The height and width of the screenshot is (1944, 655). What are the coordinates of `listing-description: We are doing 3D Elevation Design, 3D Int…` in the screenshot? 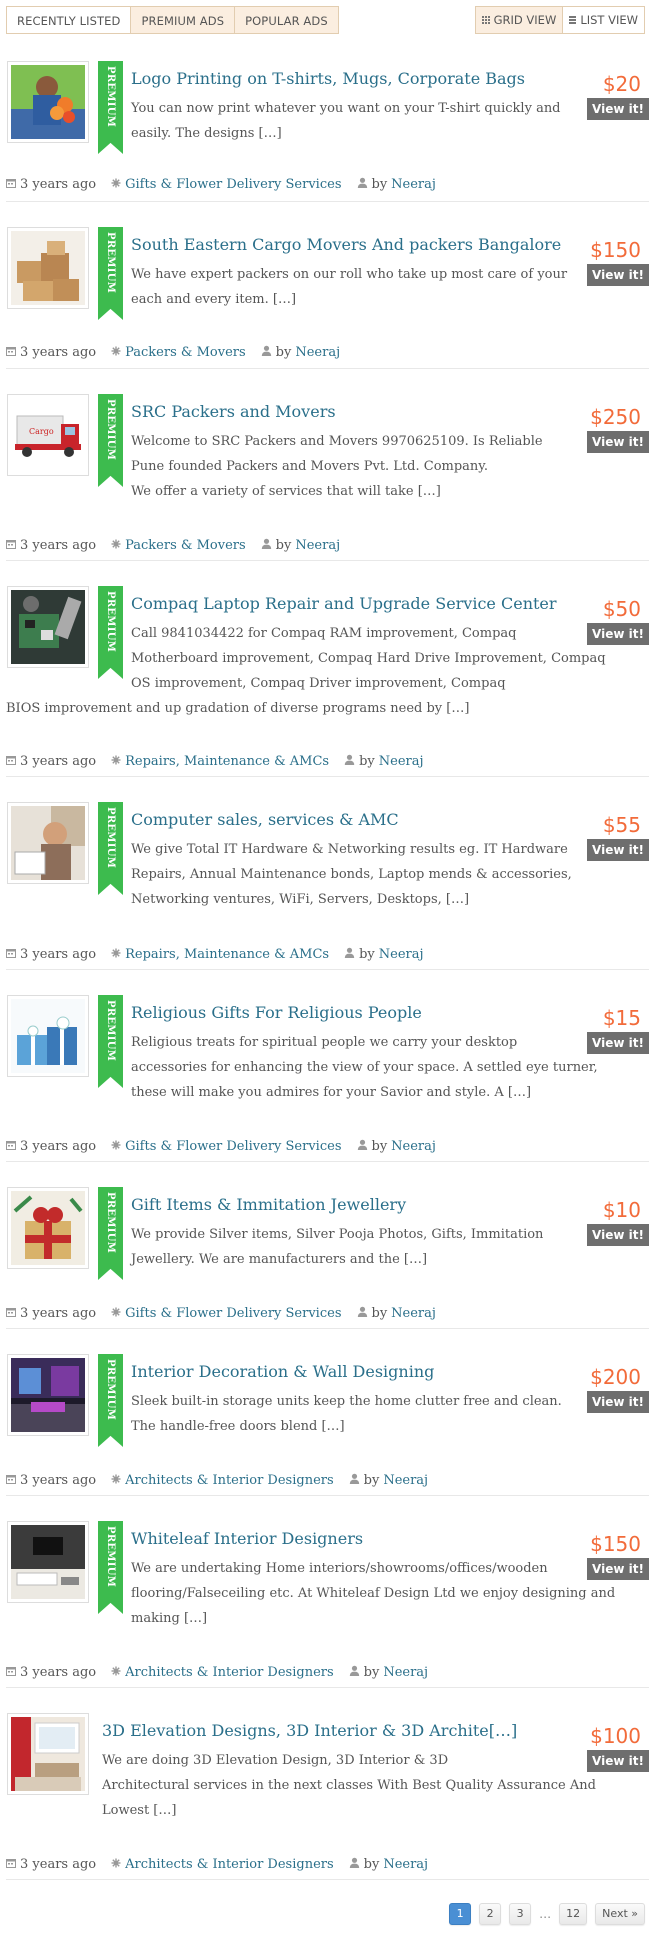 It's located at (349, 1785).